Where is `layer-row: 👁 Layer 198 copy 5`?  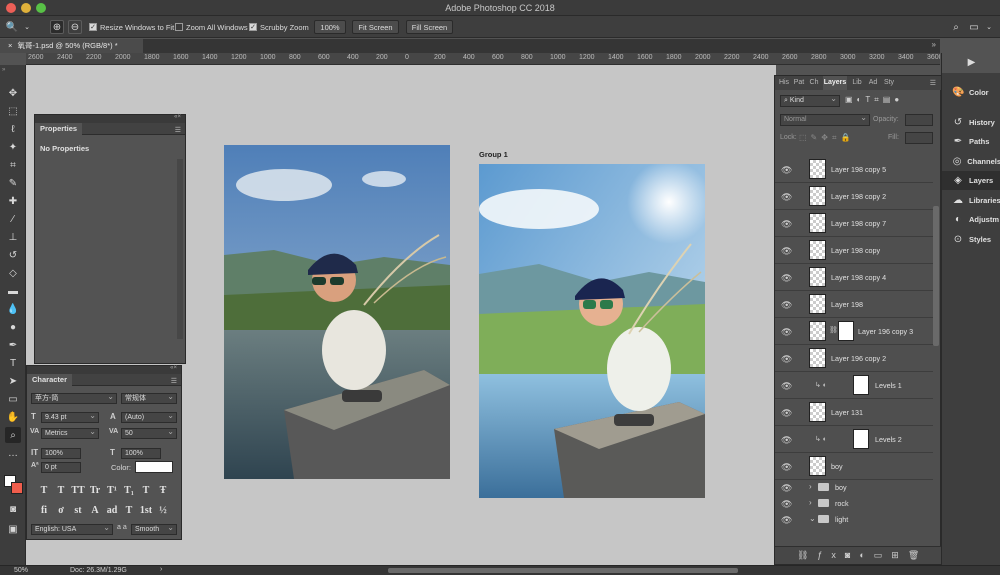
layer-row: 👁 Layer 198 copy 5 is located at coordinates (854, 169).